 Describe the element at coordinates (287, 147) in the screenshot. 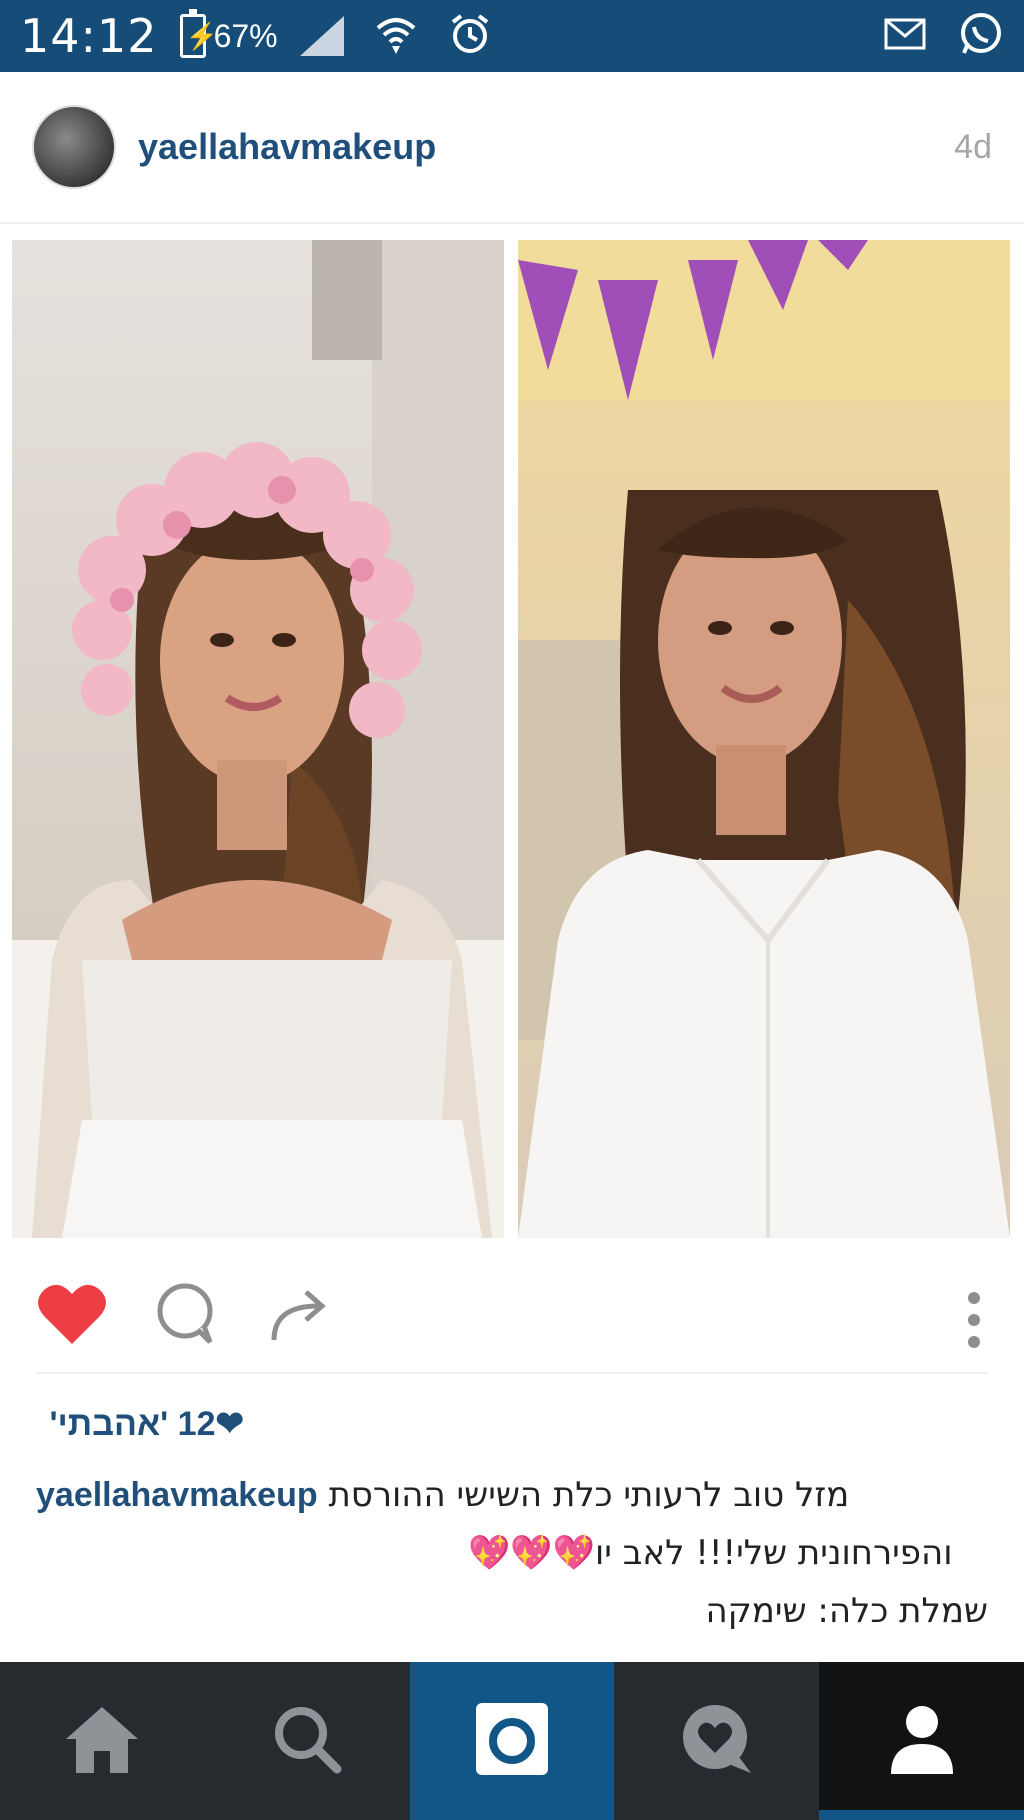

I see `post-username: yaellahavmakeup` at that location.